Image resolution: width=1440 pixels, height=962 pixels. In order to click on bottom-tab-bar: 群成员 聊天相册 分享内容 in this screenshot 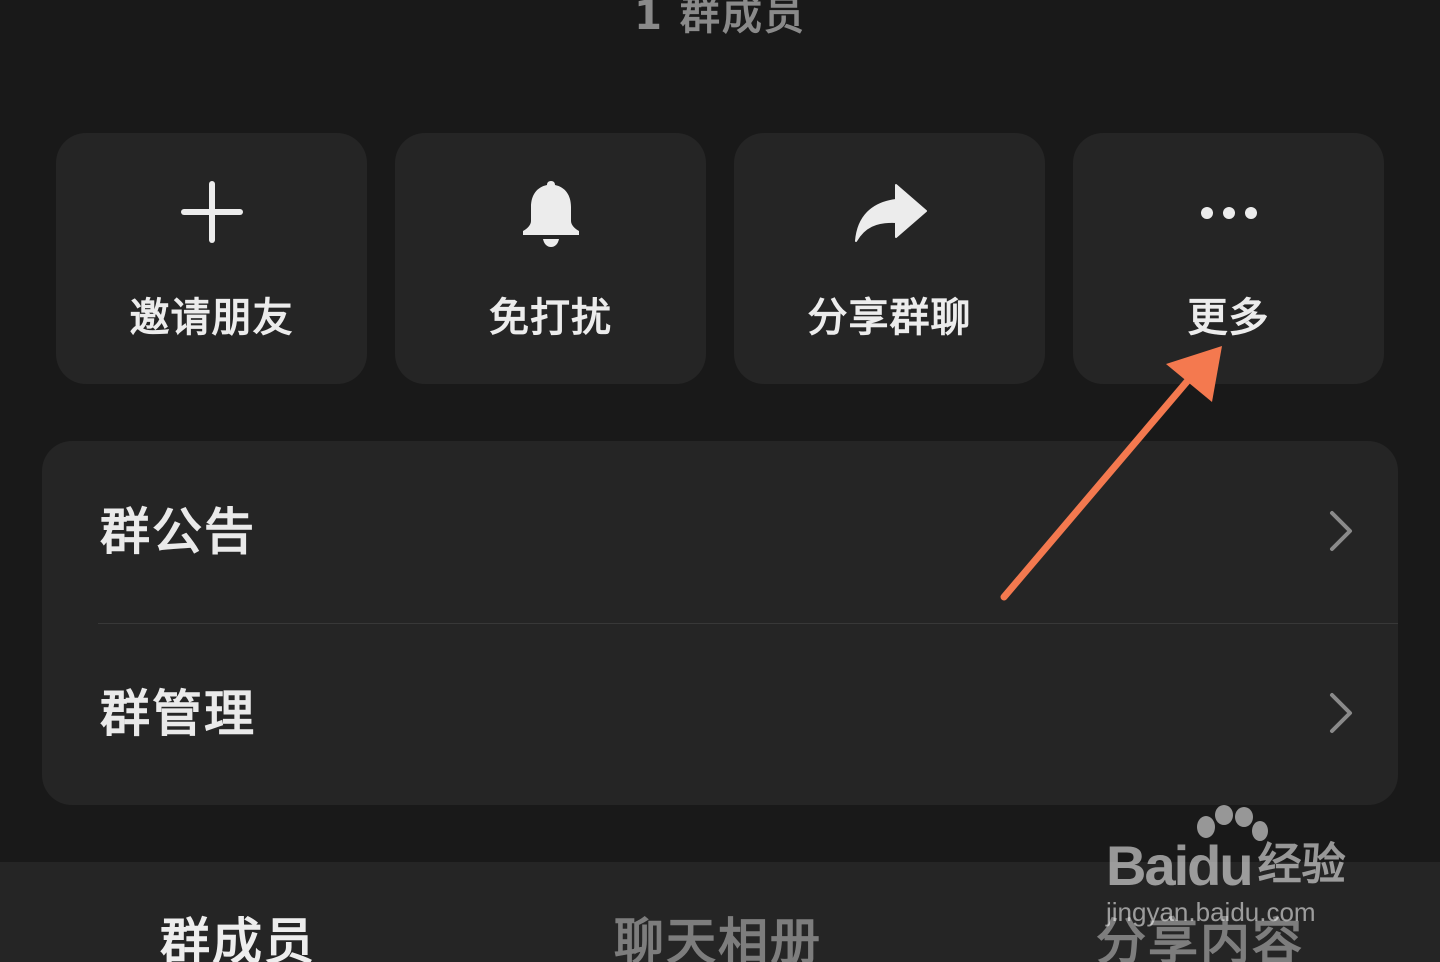, I will do `click(720, 912)`.